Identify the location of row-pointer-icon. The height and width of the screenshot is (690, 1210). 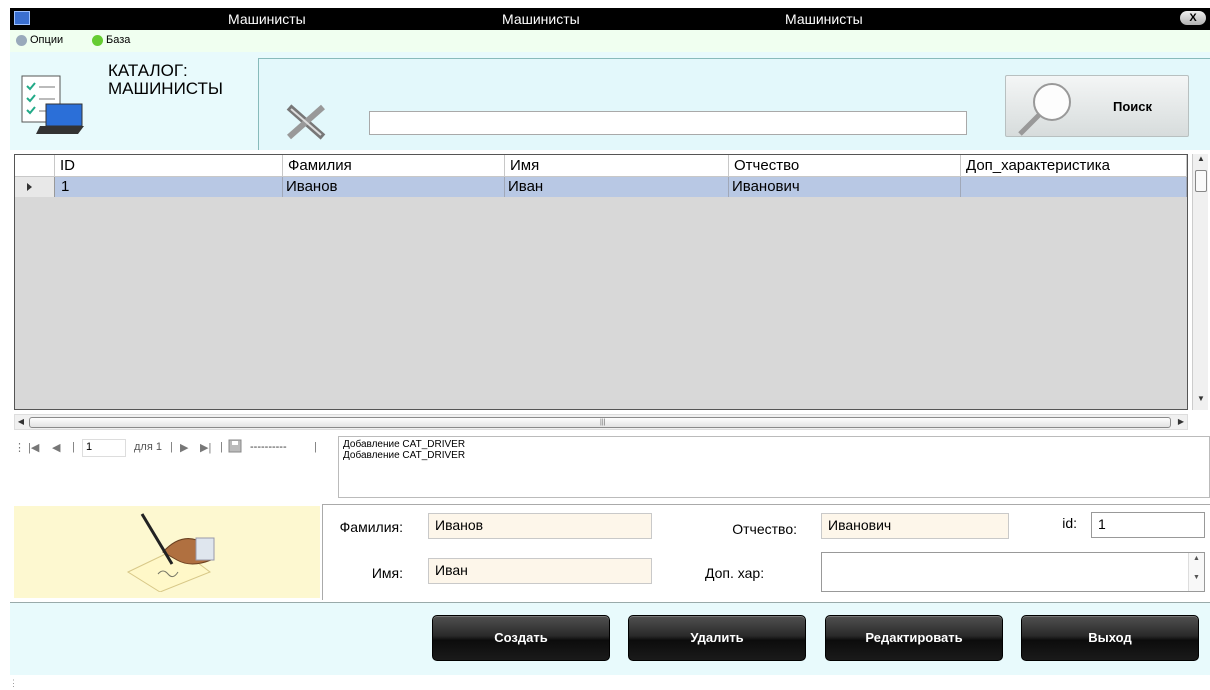
(29, 187).